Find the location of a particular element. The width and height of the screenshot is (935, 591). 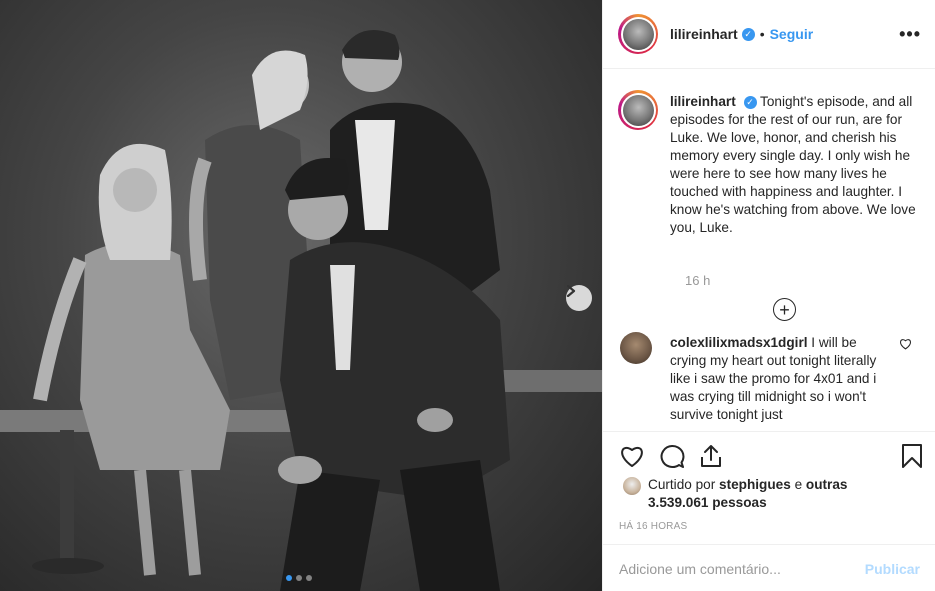

add-comment-bar: Publicar is located at coordinates (769, 567).